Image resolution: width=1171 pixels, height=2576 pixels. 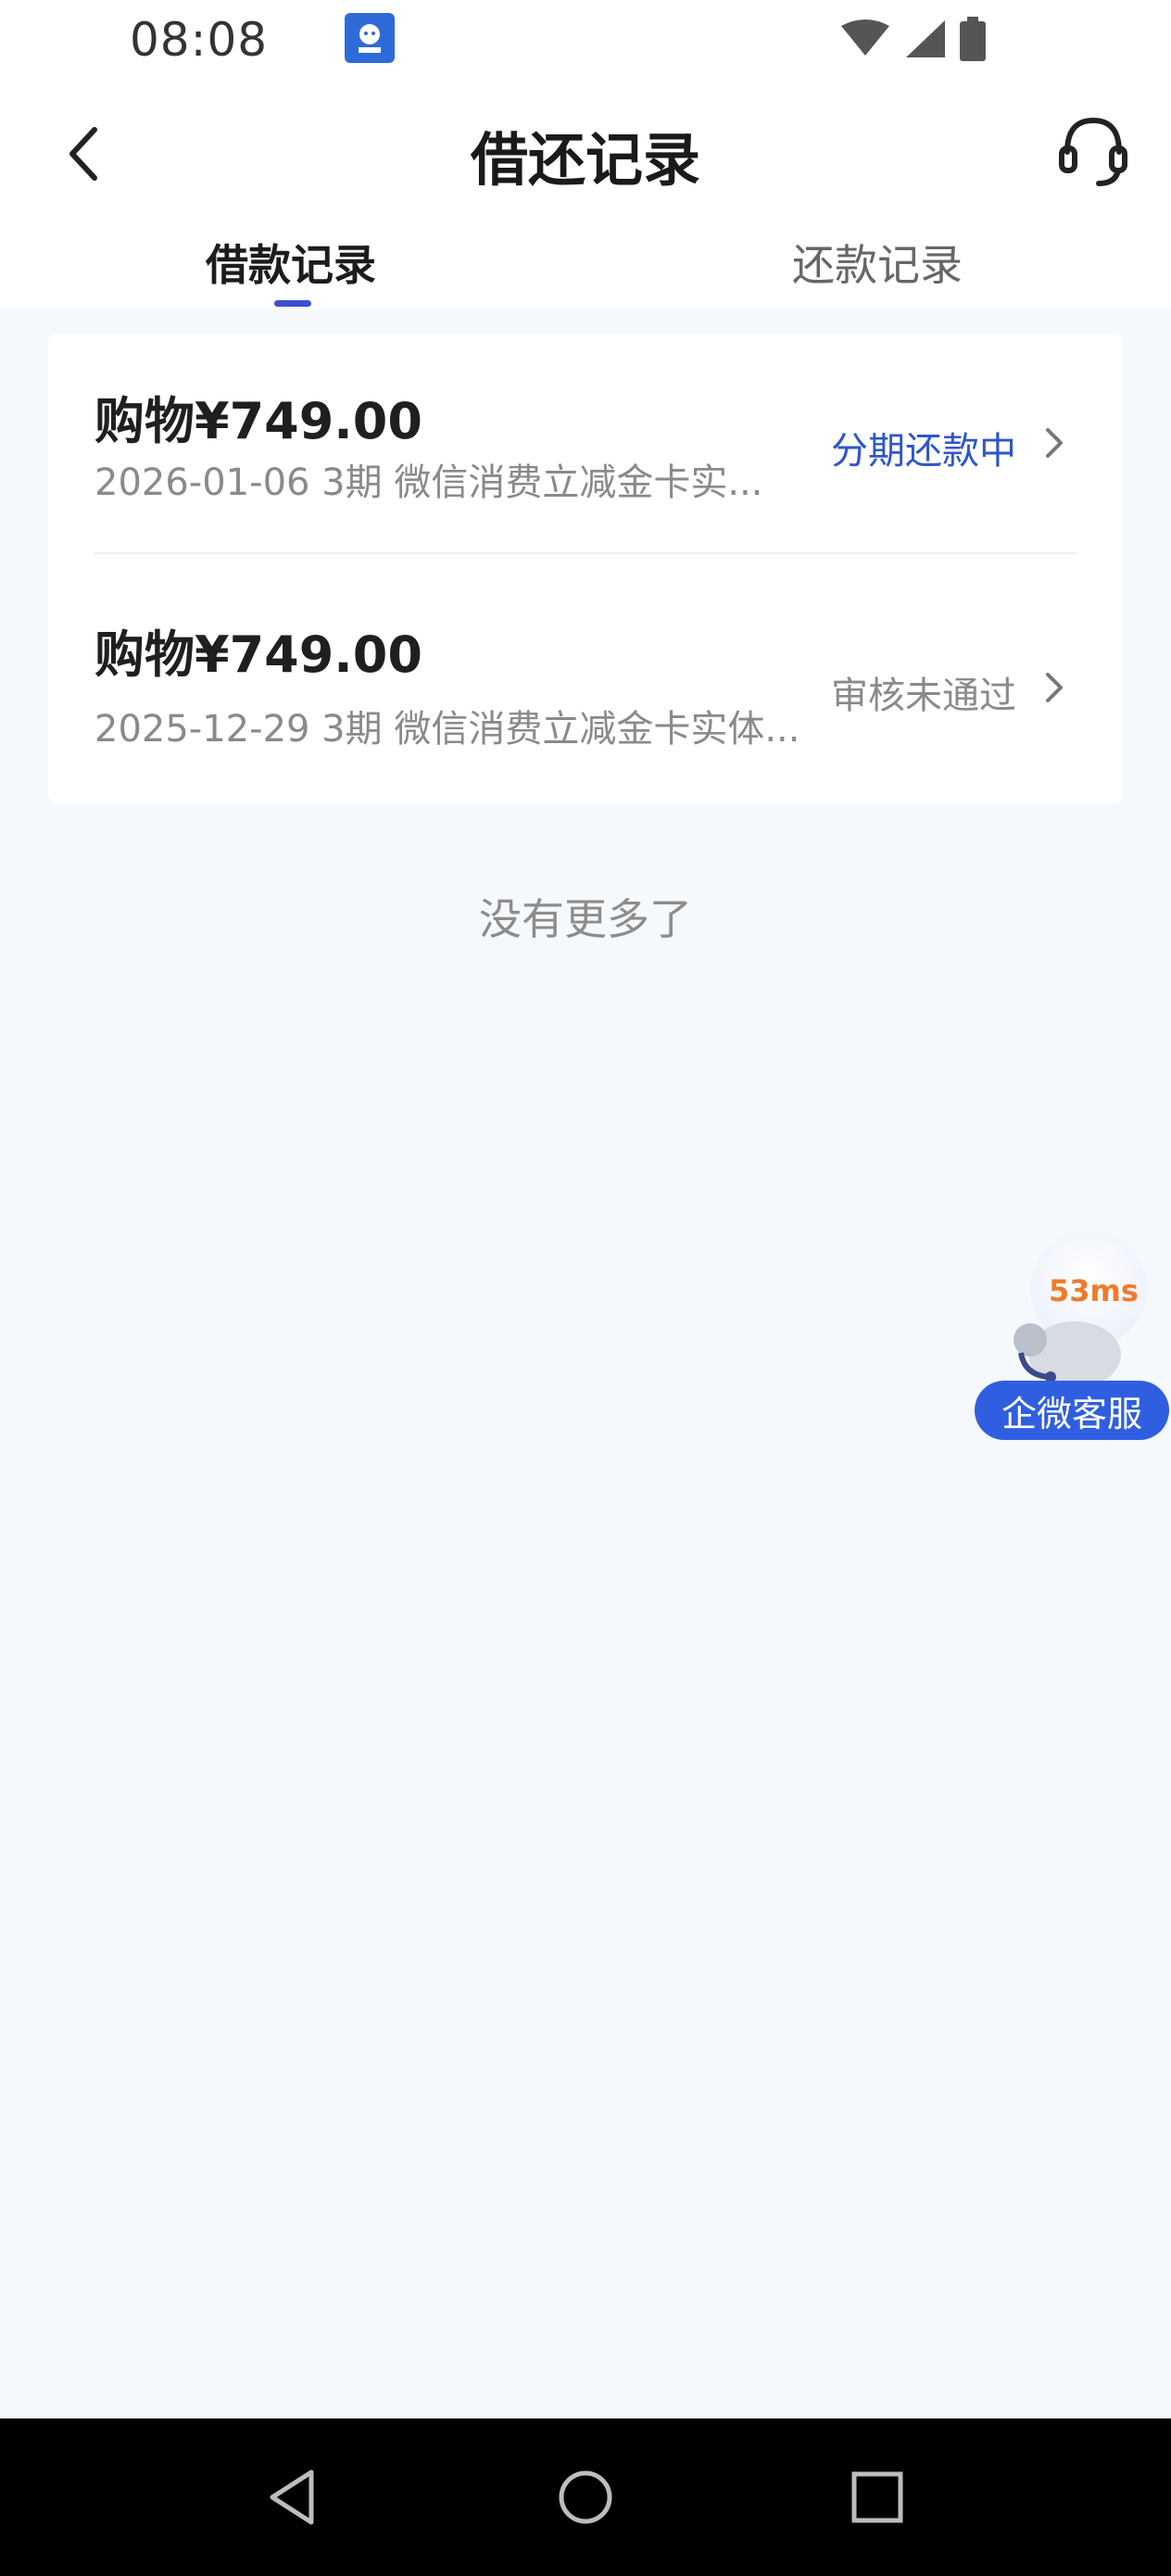 I want to click on no-more-text: 没有更多了, so click(x=585, y=919).